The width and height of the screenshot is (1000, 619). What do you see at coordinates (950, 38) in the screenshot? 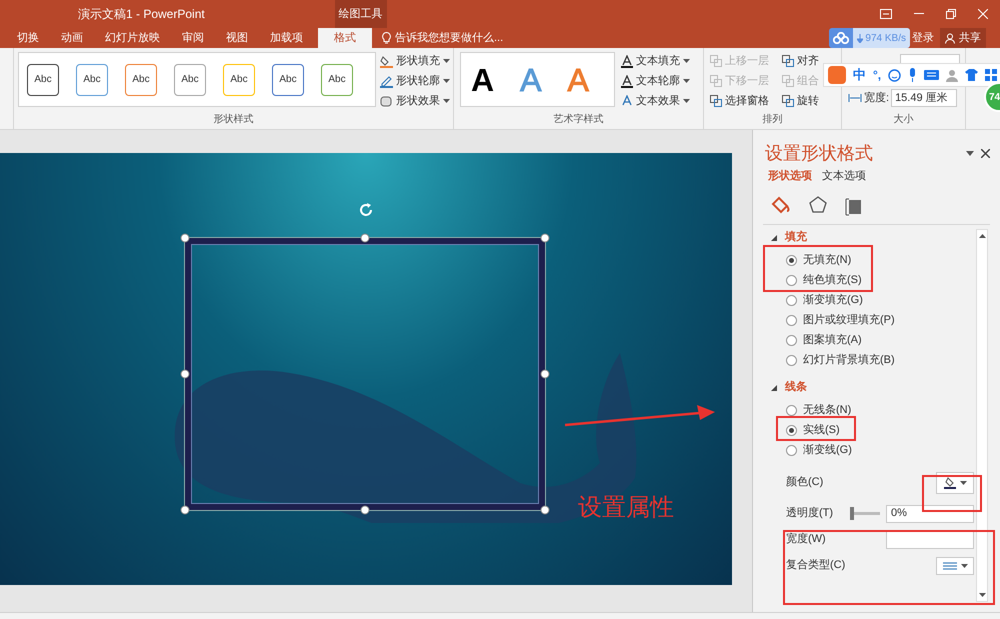
I see `person-icon` at bounding box center [950, 38].